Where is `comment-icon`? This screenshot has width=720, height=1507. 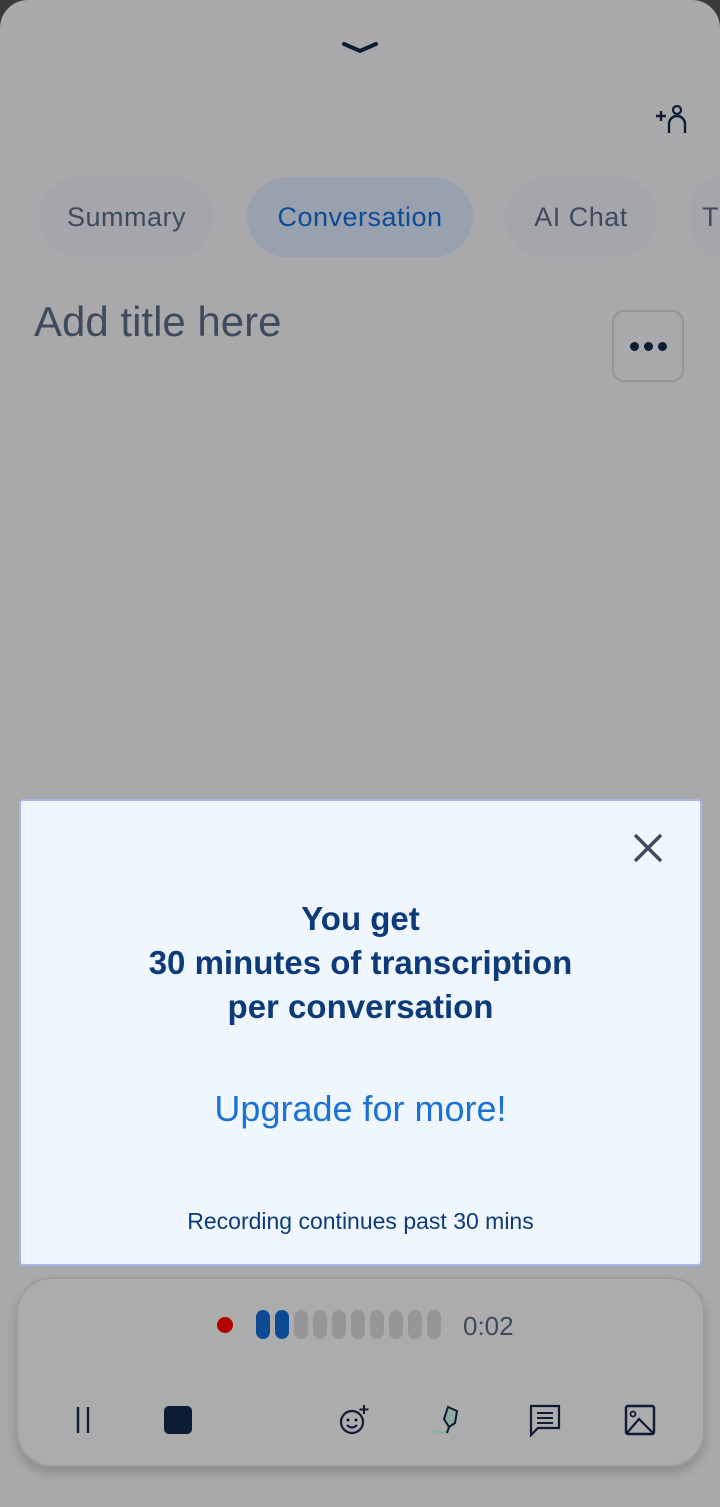 comment-icon is located at coordinates (545, 1420).